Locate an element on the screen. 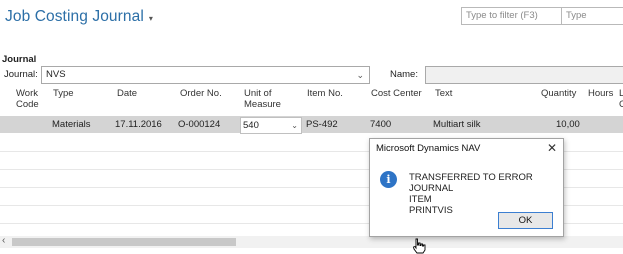 This screenshot has height=254, width=623. cell-item-no: PS-492 is located at coordinates (322, 124).